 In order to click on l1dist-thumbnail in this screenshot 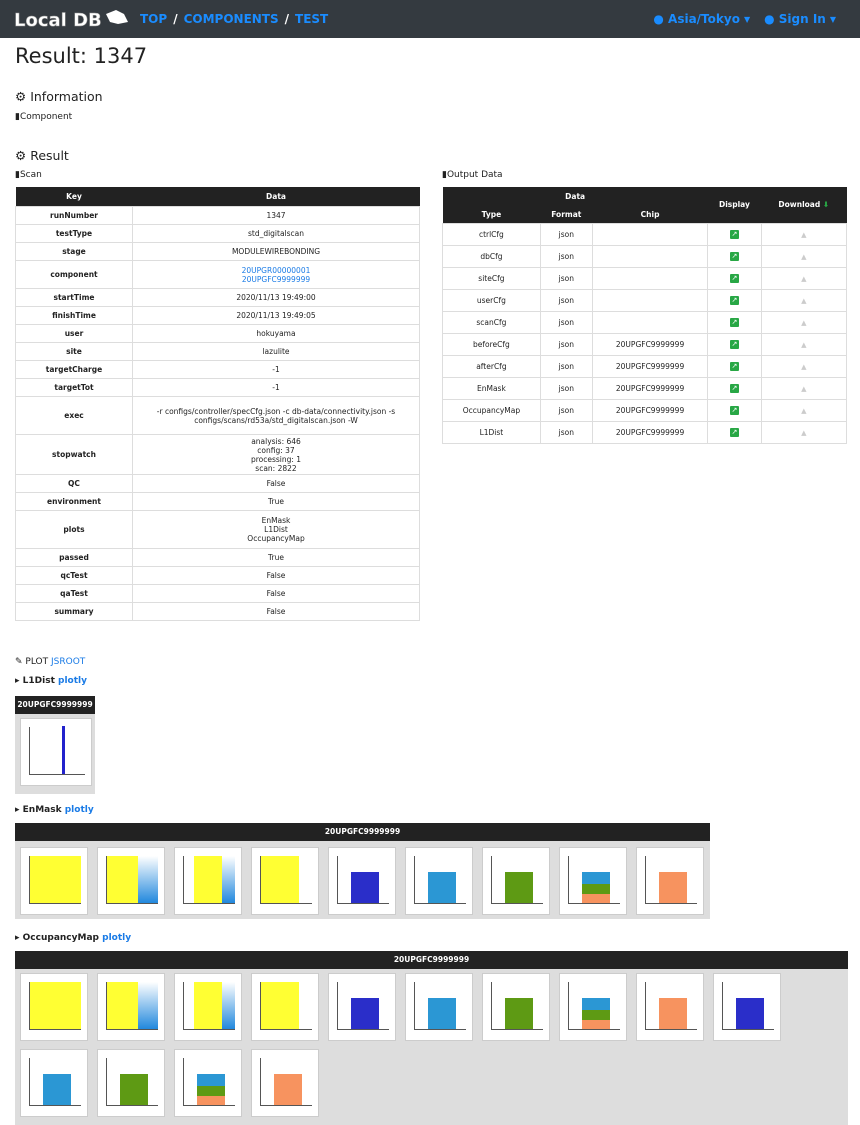, I will do `click(56, 752)`.